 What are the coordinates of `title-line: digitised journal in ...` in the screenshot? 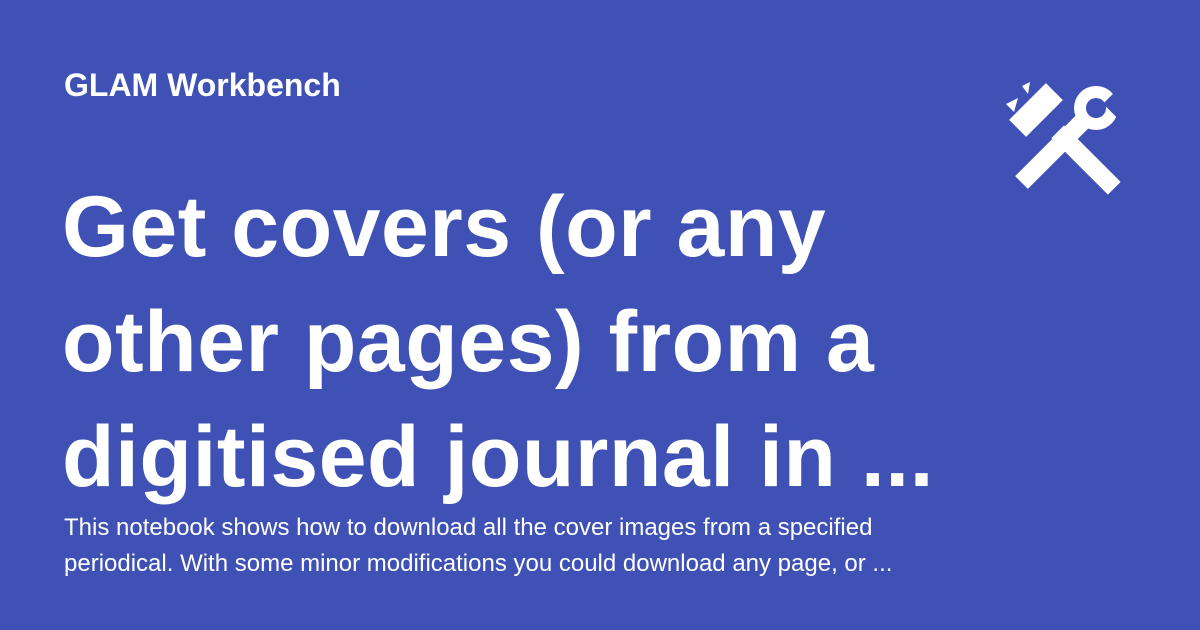 It's located at (498, 457).